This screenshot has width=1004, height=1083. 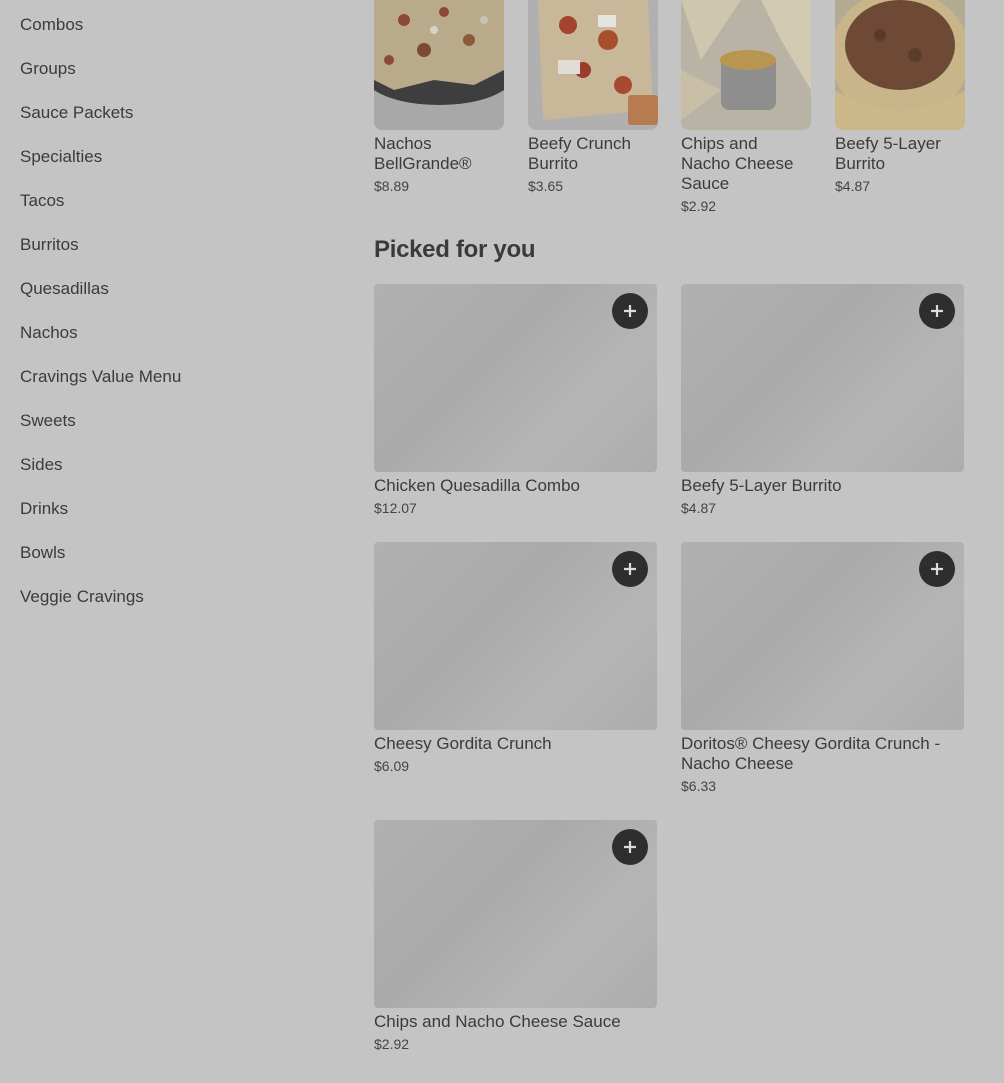 What do you see at coordinates (392, 766) in the screenshot?
I see `product-price: $6.09` at bounding box center [392, 766].